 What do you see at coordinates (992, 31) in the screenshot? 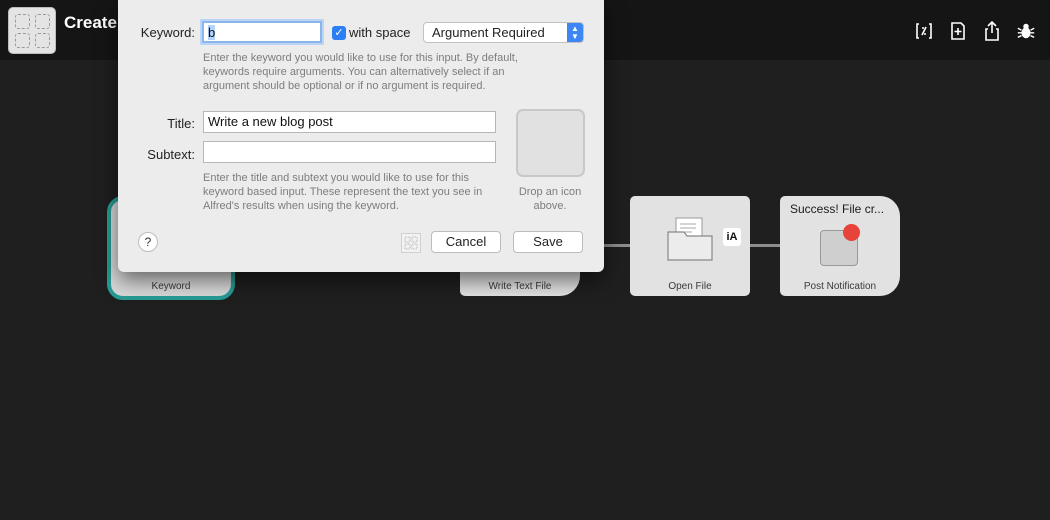
I see `share-icon` at bounding box center [992, 31].